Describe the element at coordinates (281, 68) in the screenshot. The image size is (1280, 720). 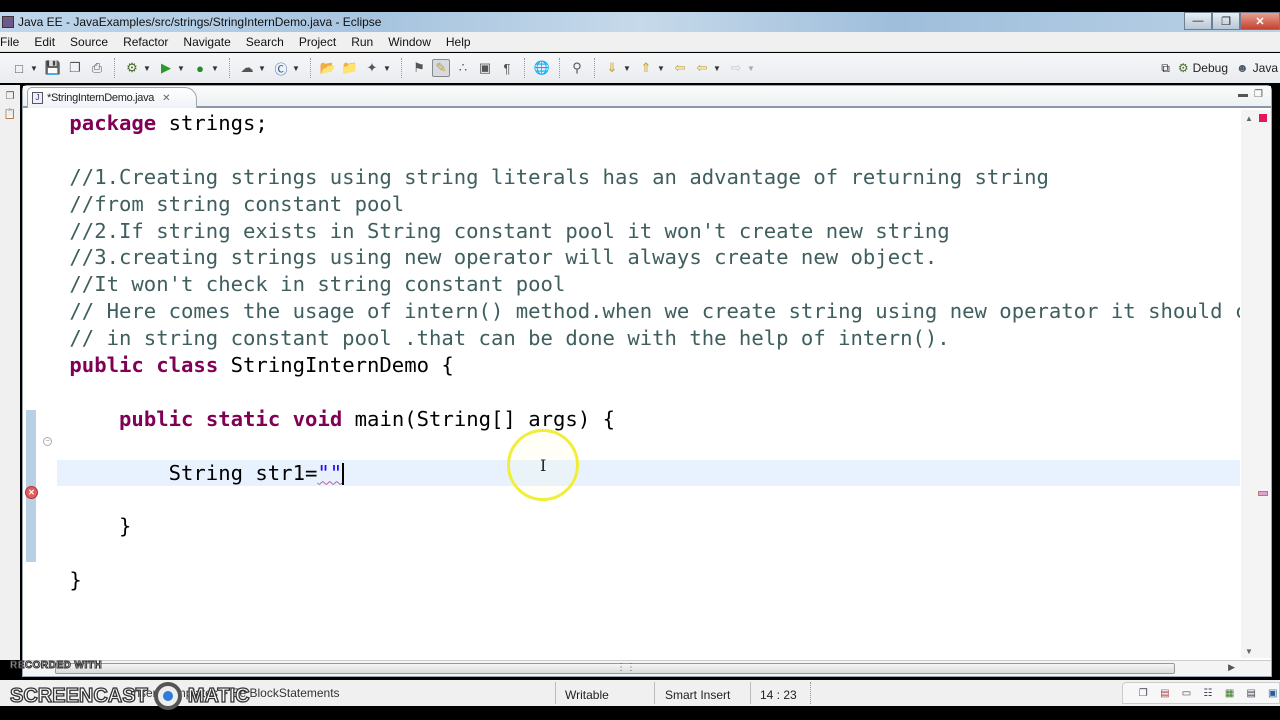
I see `new-java-class-icon: Ⓒ` at that location.